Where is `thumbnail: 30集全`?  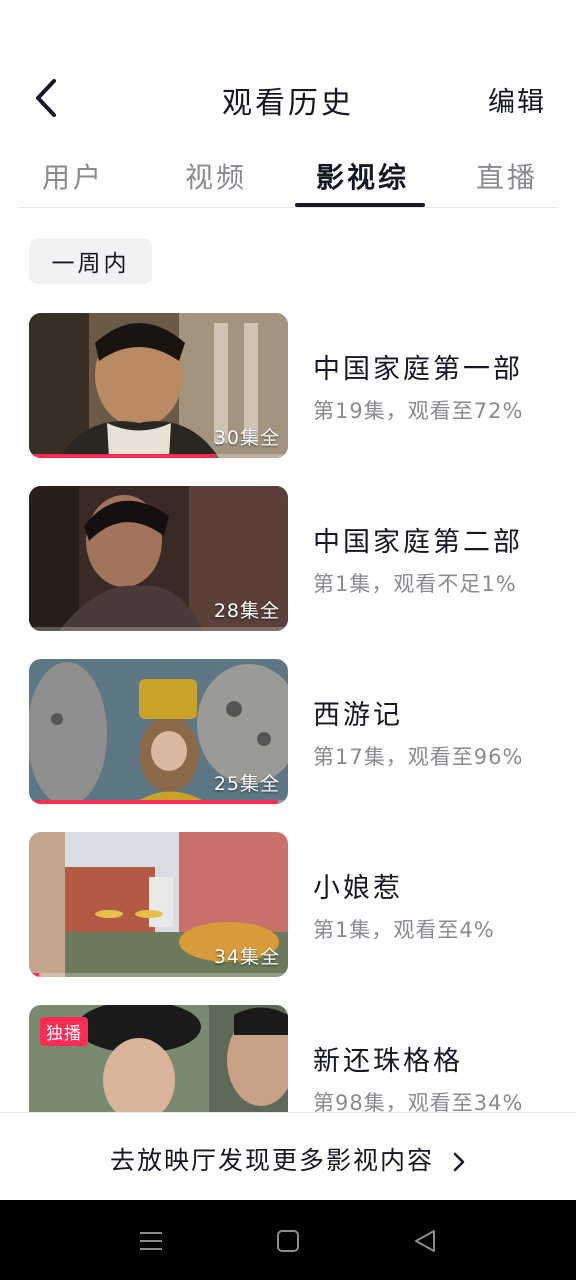 thumbnail: 30集全 is located at coordinates (158, 385).